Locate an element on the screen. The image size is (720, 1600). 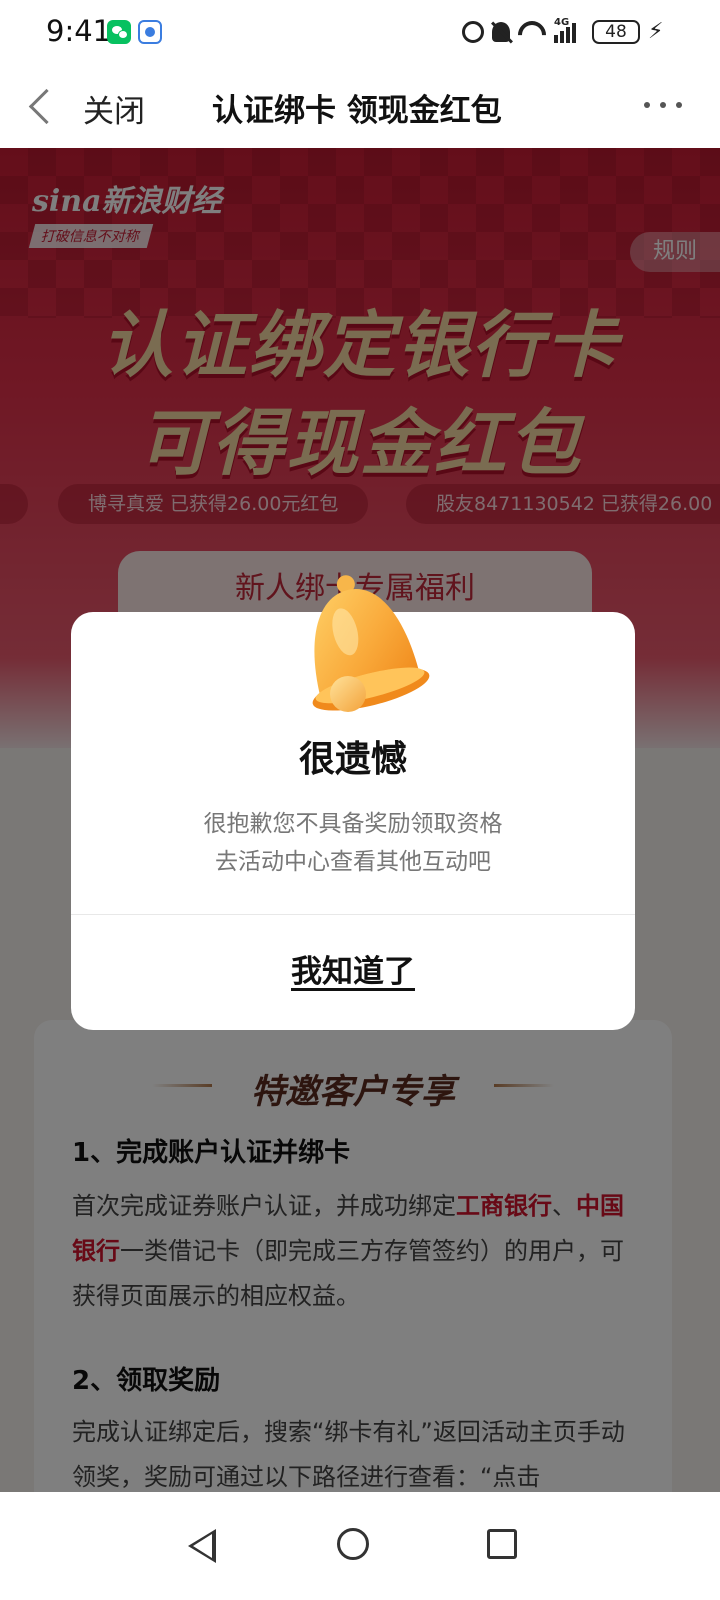
battery-icon: 48 is located at coordinates (616, 32).